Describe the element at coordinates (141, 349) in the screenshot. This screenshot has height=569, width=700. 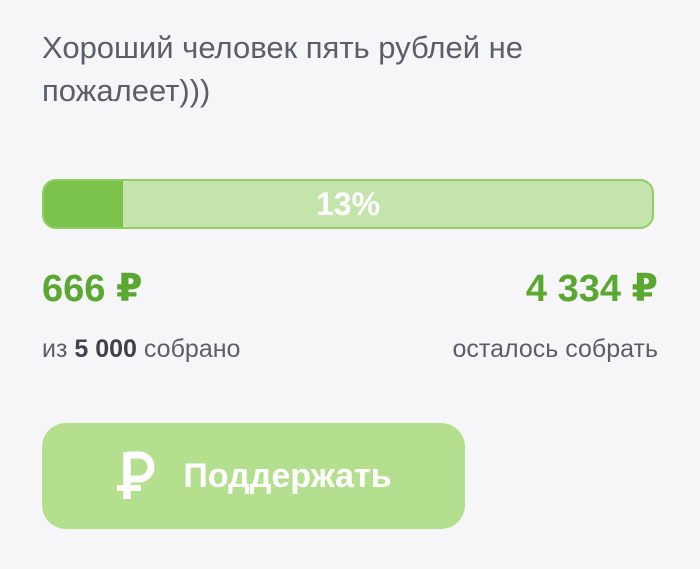
I see `raised-caption: из 5 000 собрано` at that location.